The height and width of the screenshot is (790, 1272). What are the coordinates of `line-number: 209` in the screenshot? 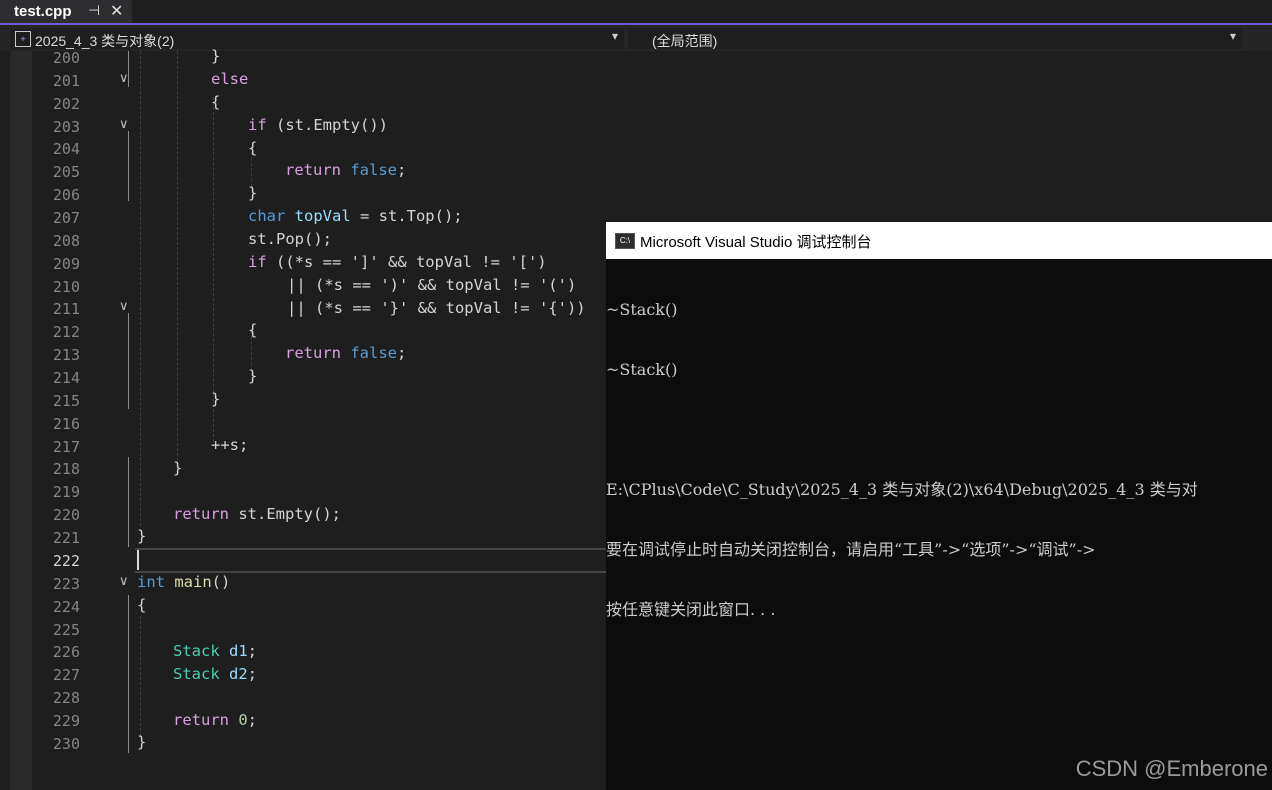 It's located at (66, 264).